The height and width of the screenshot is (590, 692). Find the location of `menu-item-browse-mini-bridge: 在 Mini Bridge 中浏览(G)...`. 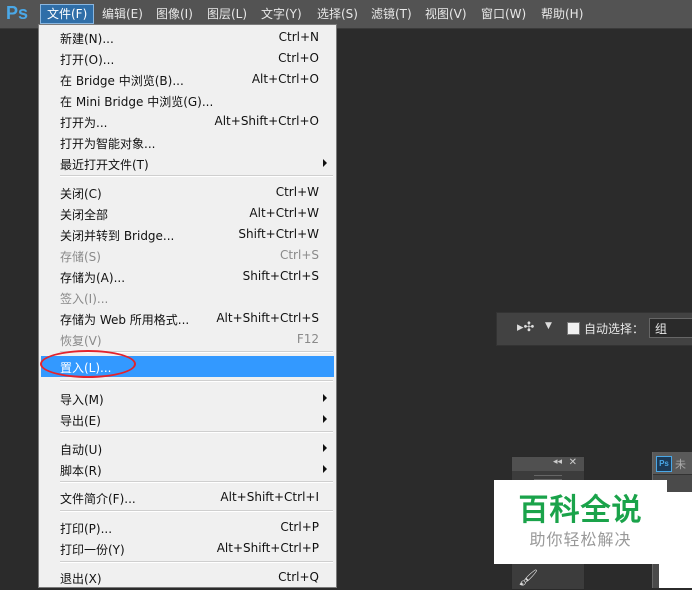

menu-item-browse-mini-bridge: 在 Mini Bridge 中浏览(G)... is located at coordinates (187, 100).